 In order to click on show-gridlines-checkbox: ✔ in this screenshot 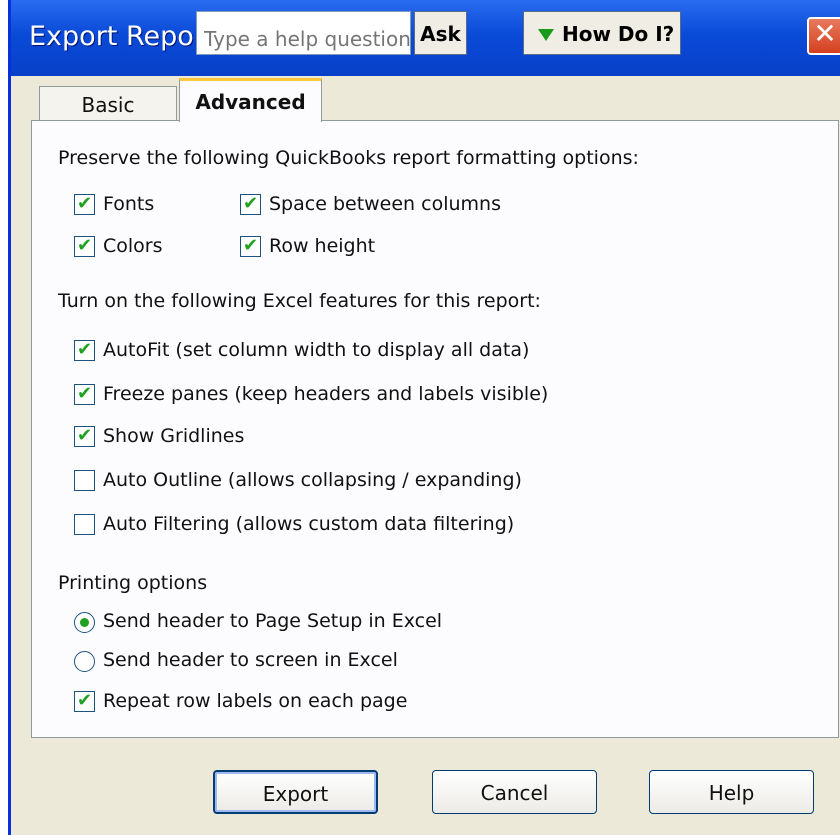, I will do `click(84, 436)`.